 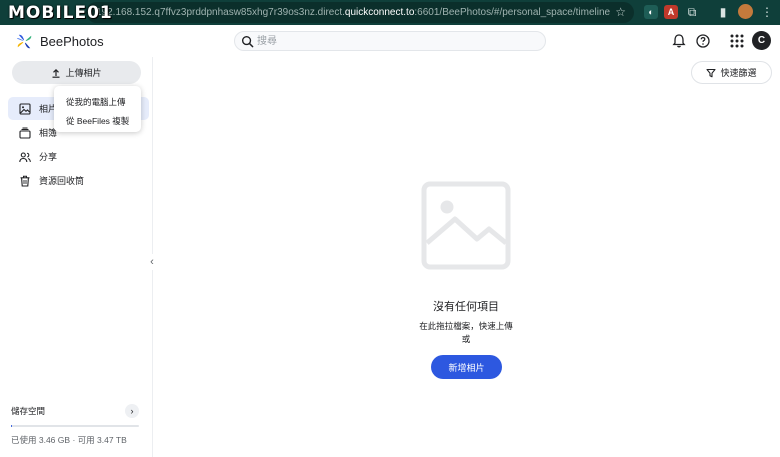 I want to click on search-box, so click(x=390, y=41).